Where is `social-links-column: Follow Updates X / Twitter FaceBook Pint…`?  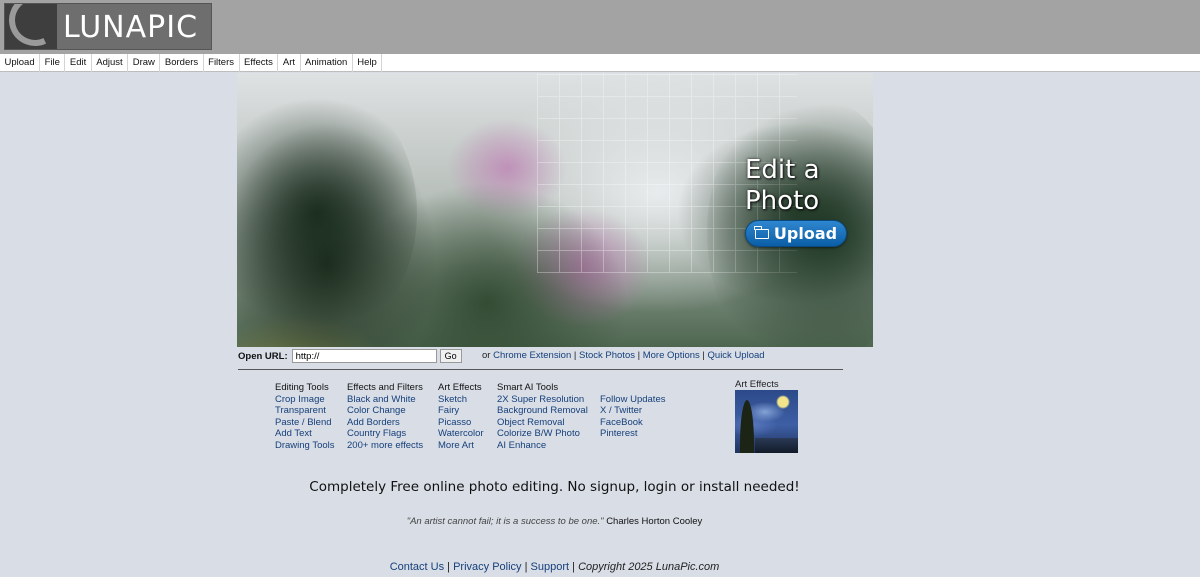 social-links-column: Follow Updates X / Twitter FaceBook Pint… is located at coordinates (632, 417).